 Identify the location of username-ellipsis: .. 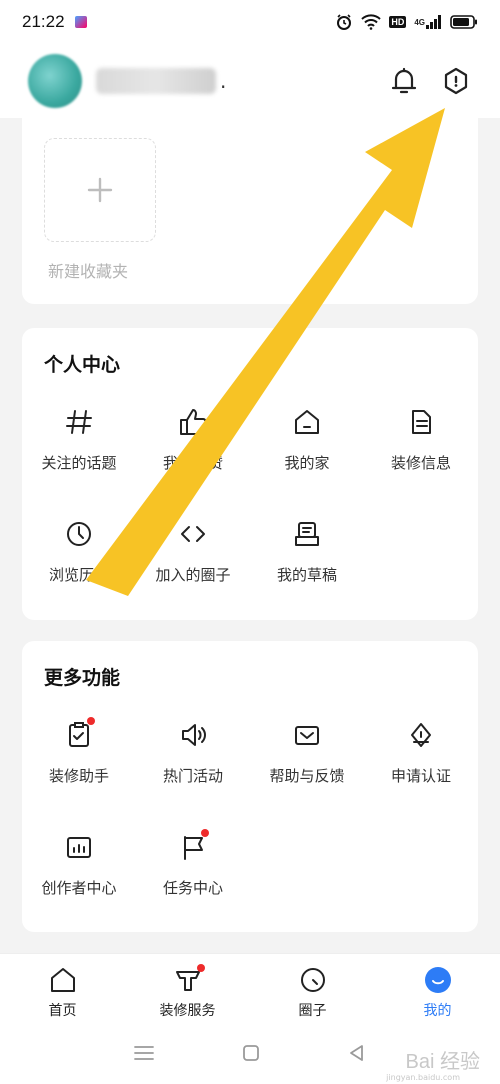
(223, 81).